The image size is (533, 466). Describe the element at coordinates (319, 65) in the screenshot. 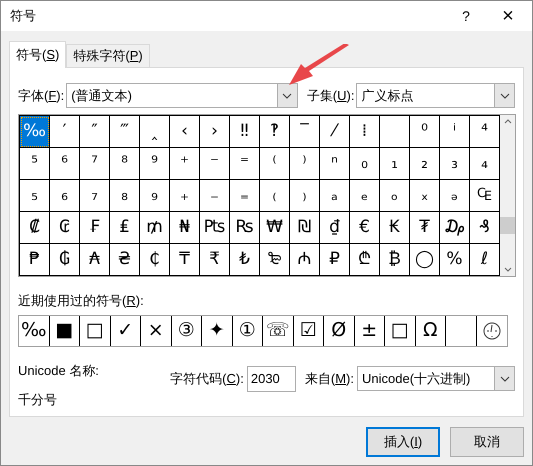

I see `arrow-annotation` at that location.